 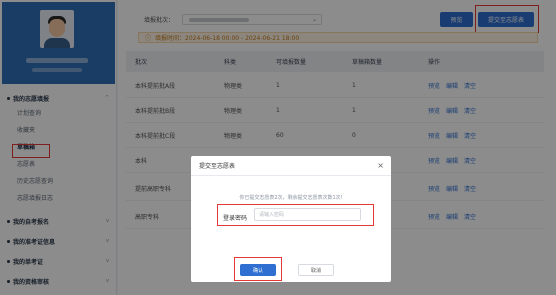 What do you see at coordinates (291, 198) in the screenshot?
I see `modal-tip: 你已提交志愿表2次，剩余提交志愿表次数1次!` at bounding box center [291, 198].